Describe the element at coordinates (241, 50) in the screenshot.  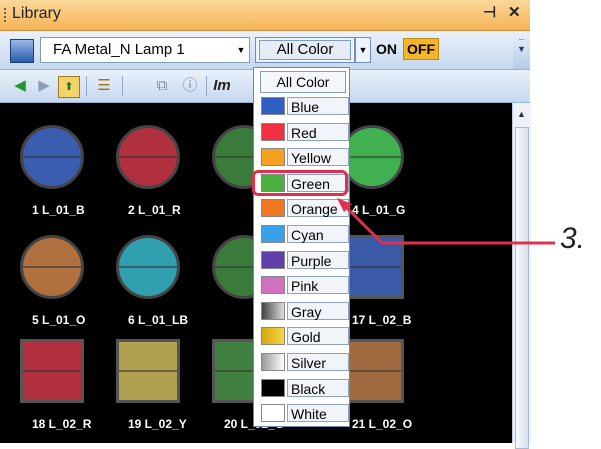
I see `chevron-down-icon: ▼` at that location.